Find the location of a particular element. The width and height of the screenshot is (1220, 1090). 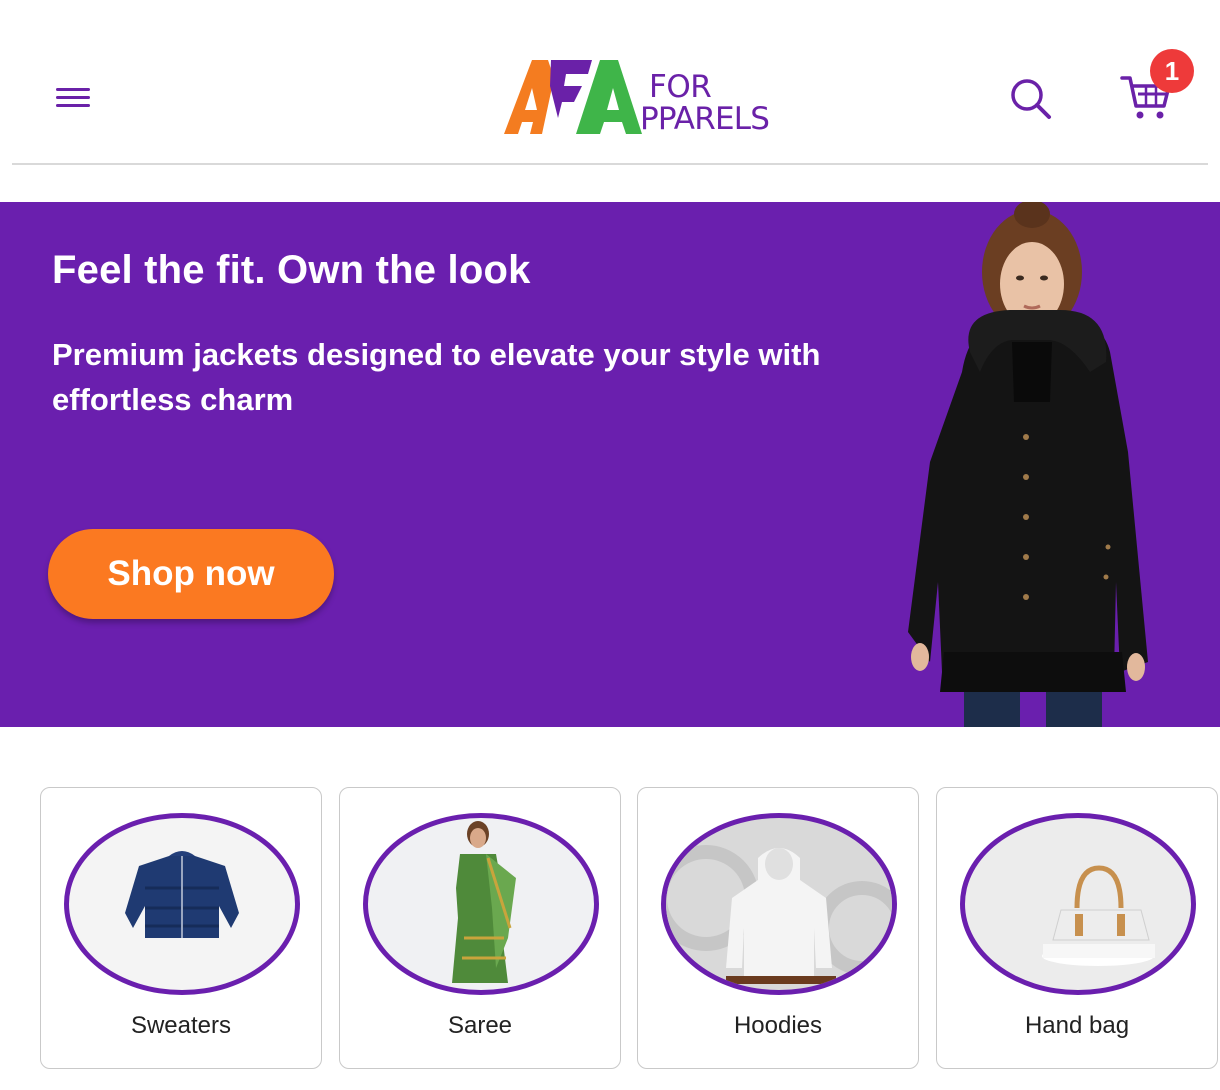

category-label: Sweaters is located at coordinates (181, 1025).